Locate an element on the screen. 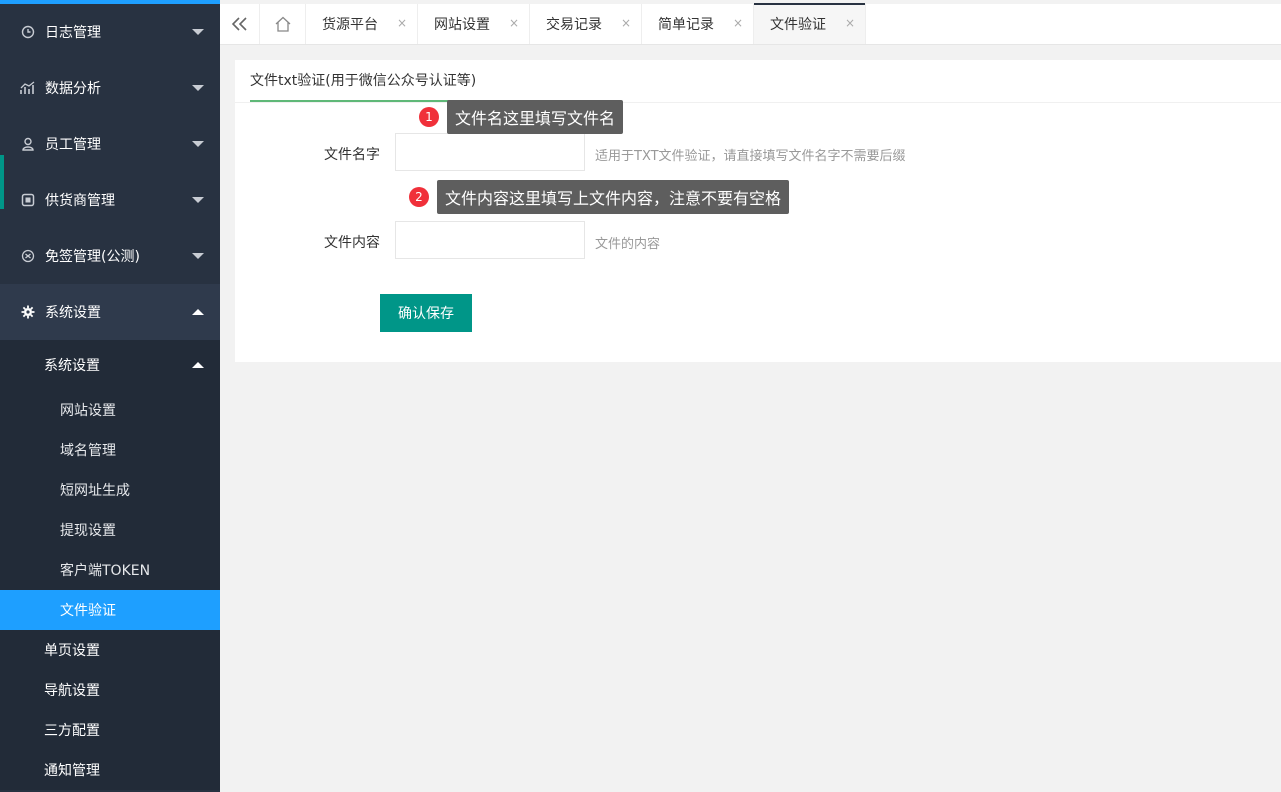 This screenshot has height=792, width=1281. menu-label: 数据分析 is located at coordinates (73, 89).